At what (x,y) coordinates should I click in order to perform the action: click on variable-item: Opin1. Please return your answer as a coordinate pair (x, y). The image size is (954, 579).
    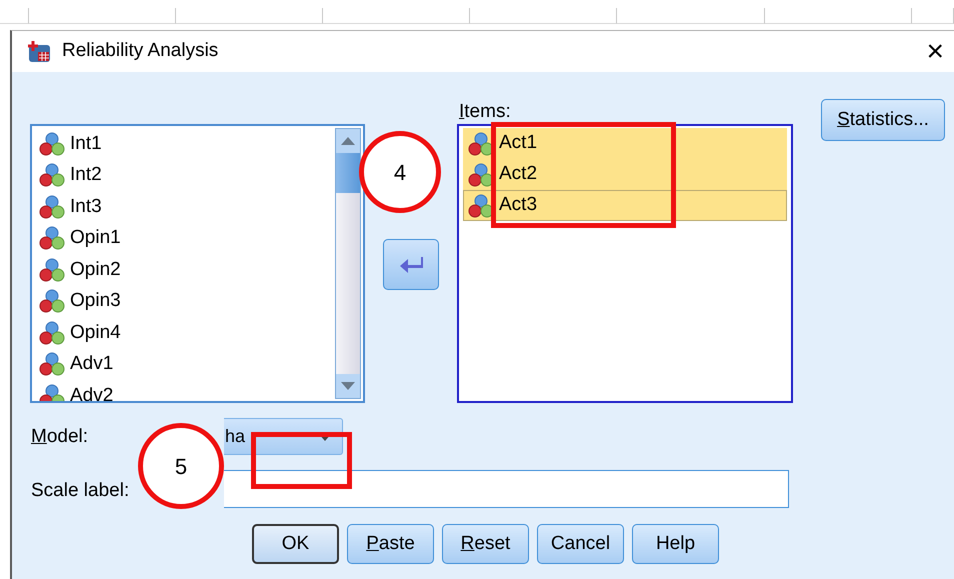
    Looking at the image, I should click on (186, 238).